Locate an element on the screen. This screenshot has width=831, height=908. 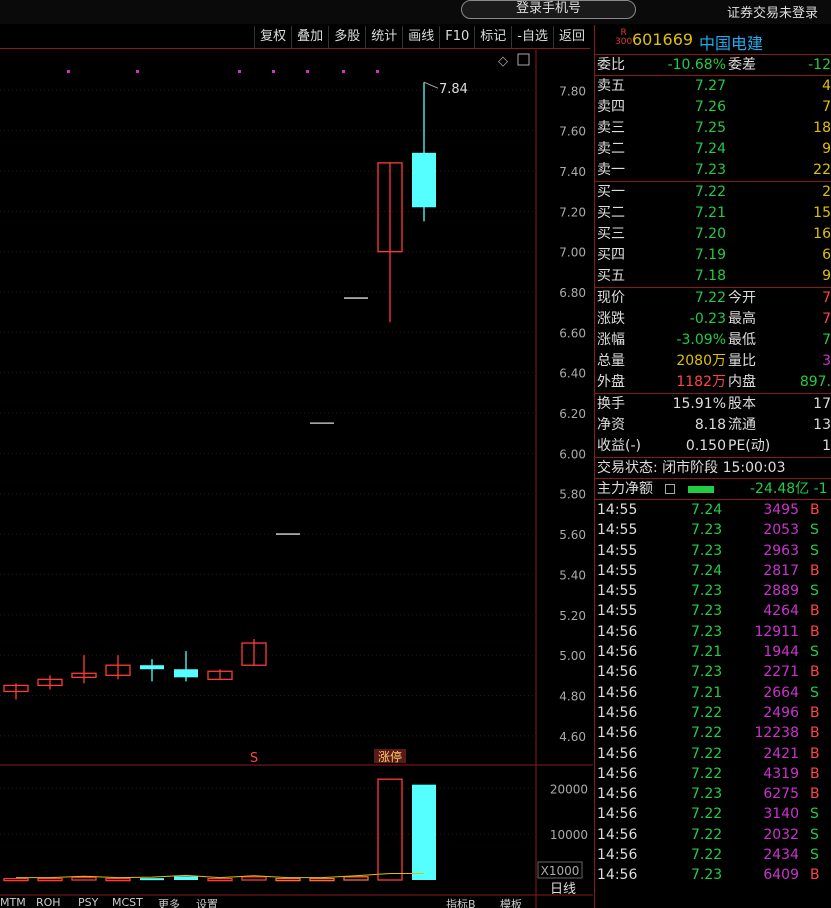
main-flow-row: 主力净额 -24.48亿 -1 is located at coordinates (713, 489).